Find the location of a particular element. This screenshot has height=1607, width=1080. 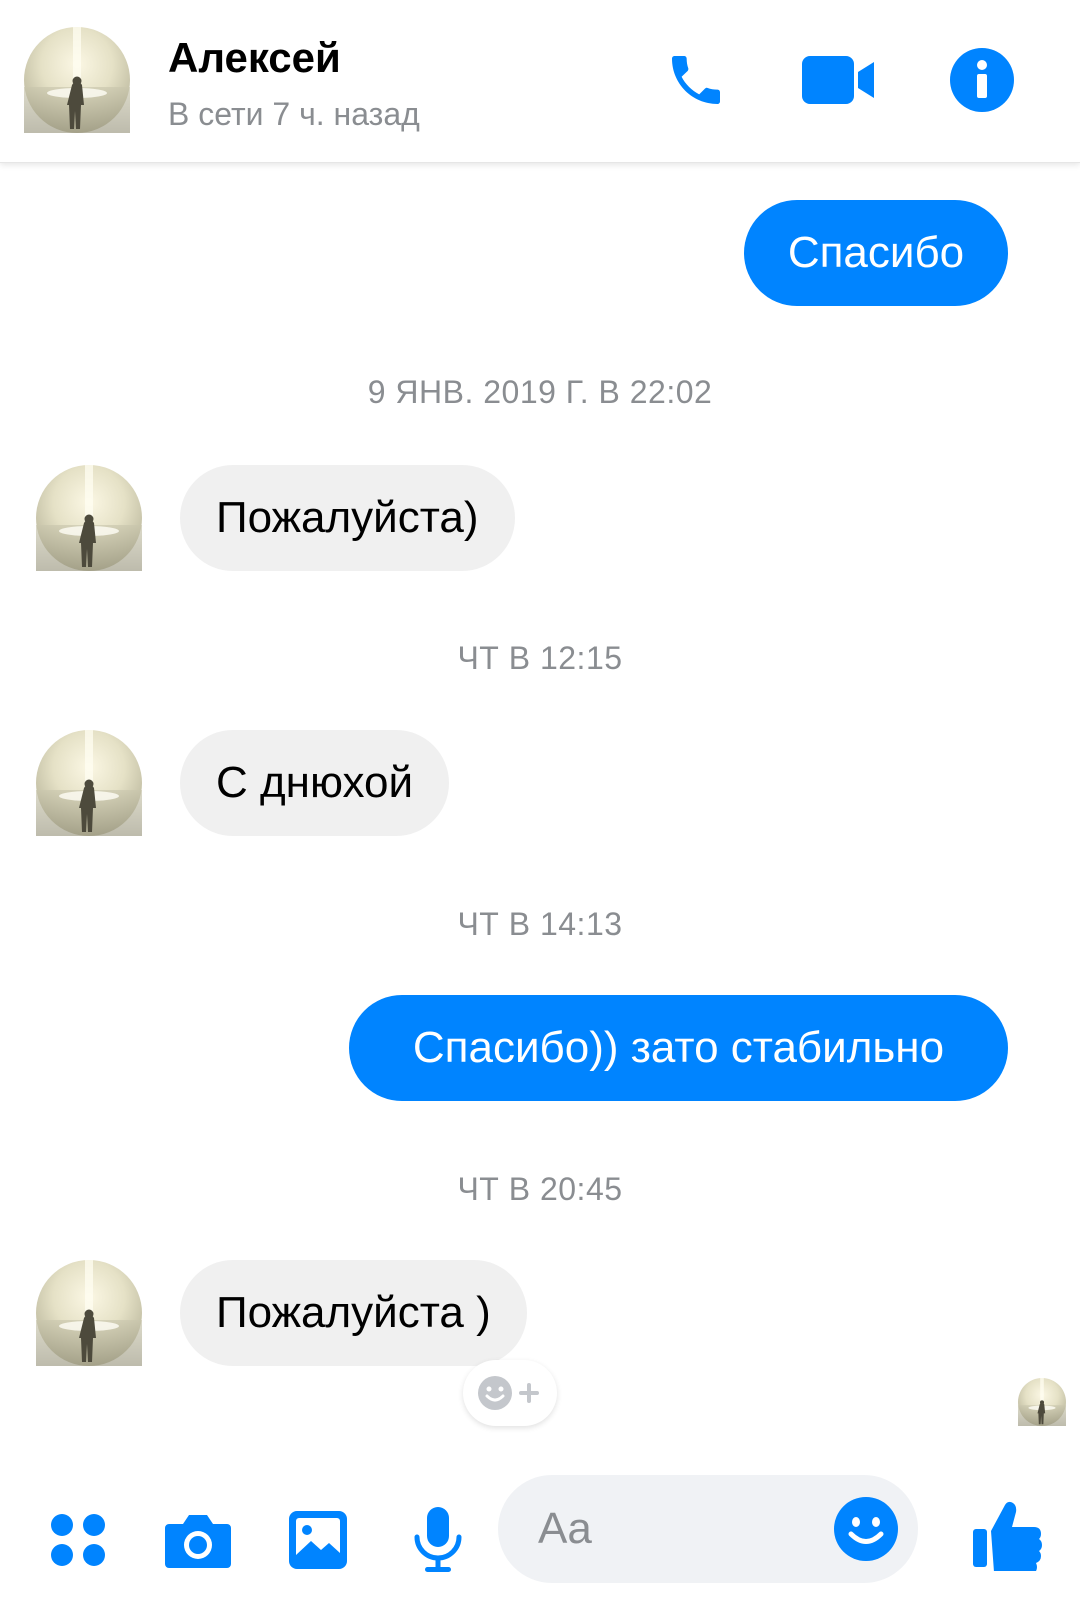

message-timestamp: 9 ЯНВ. 2019 Г. В 22:02 is located at coordinates (540, 392).